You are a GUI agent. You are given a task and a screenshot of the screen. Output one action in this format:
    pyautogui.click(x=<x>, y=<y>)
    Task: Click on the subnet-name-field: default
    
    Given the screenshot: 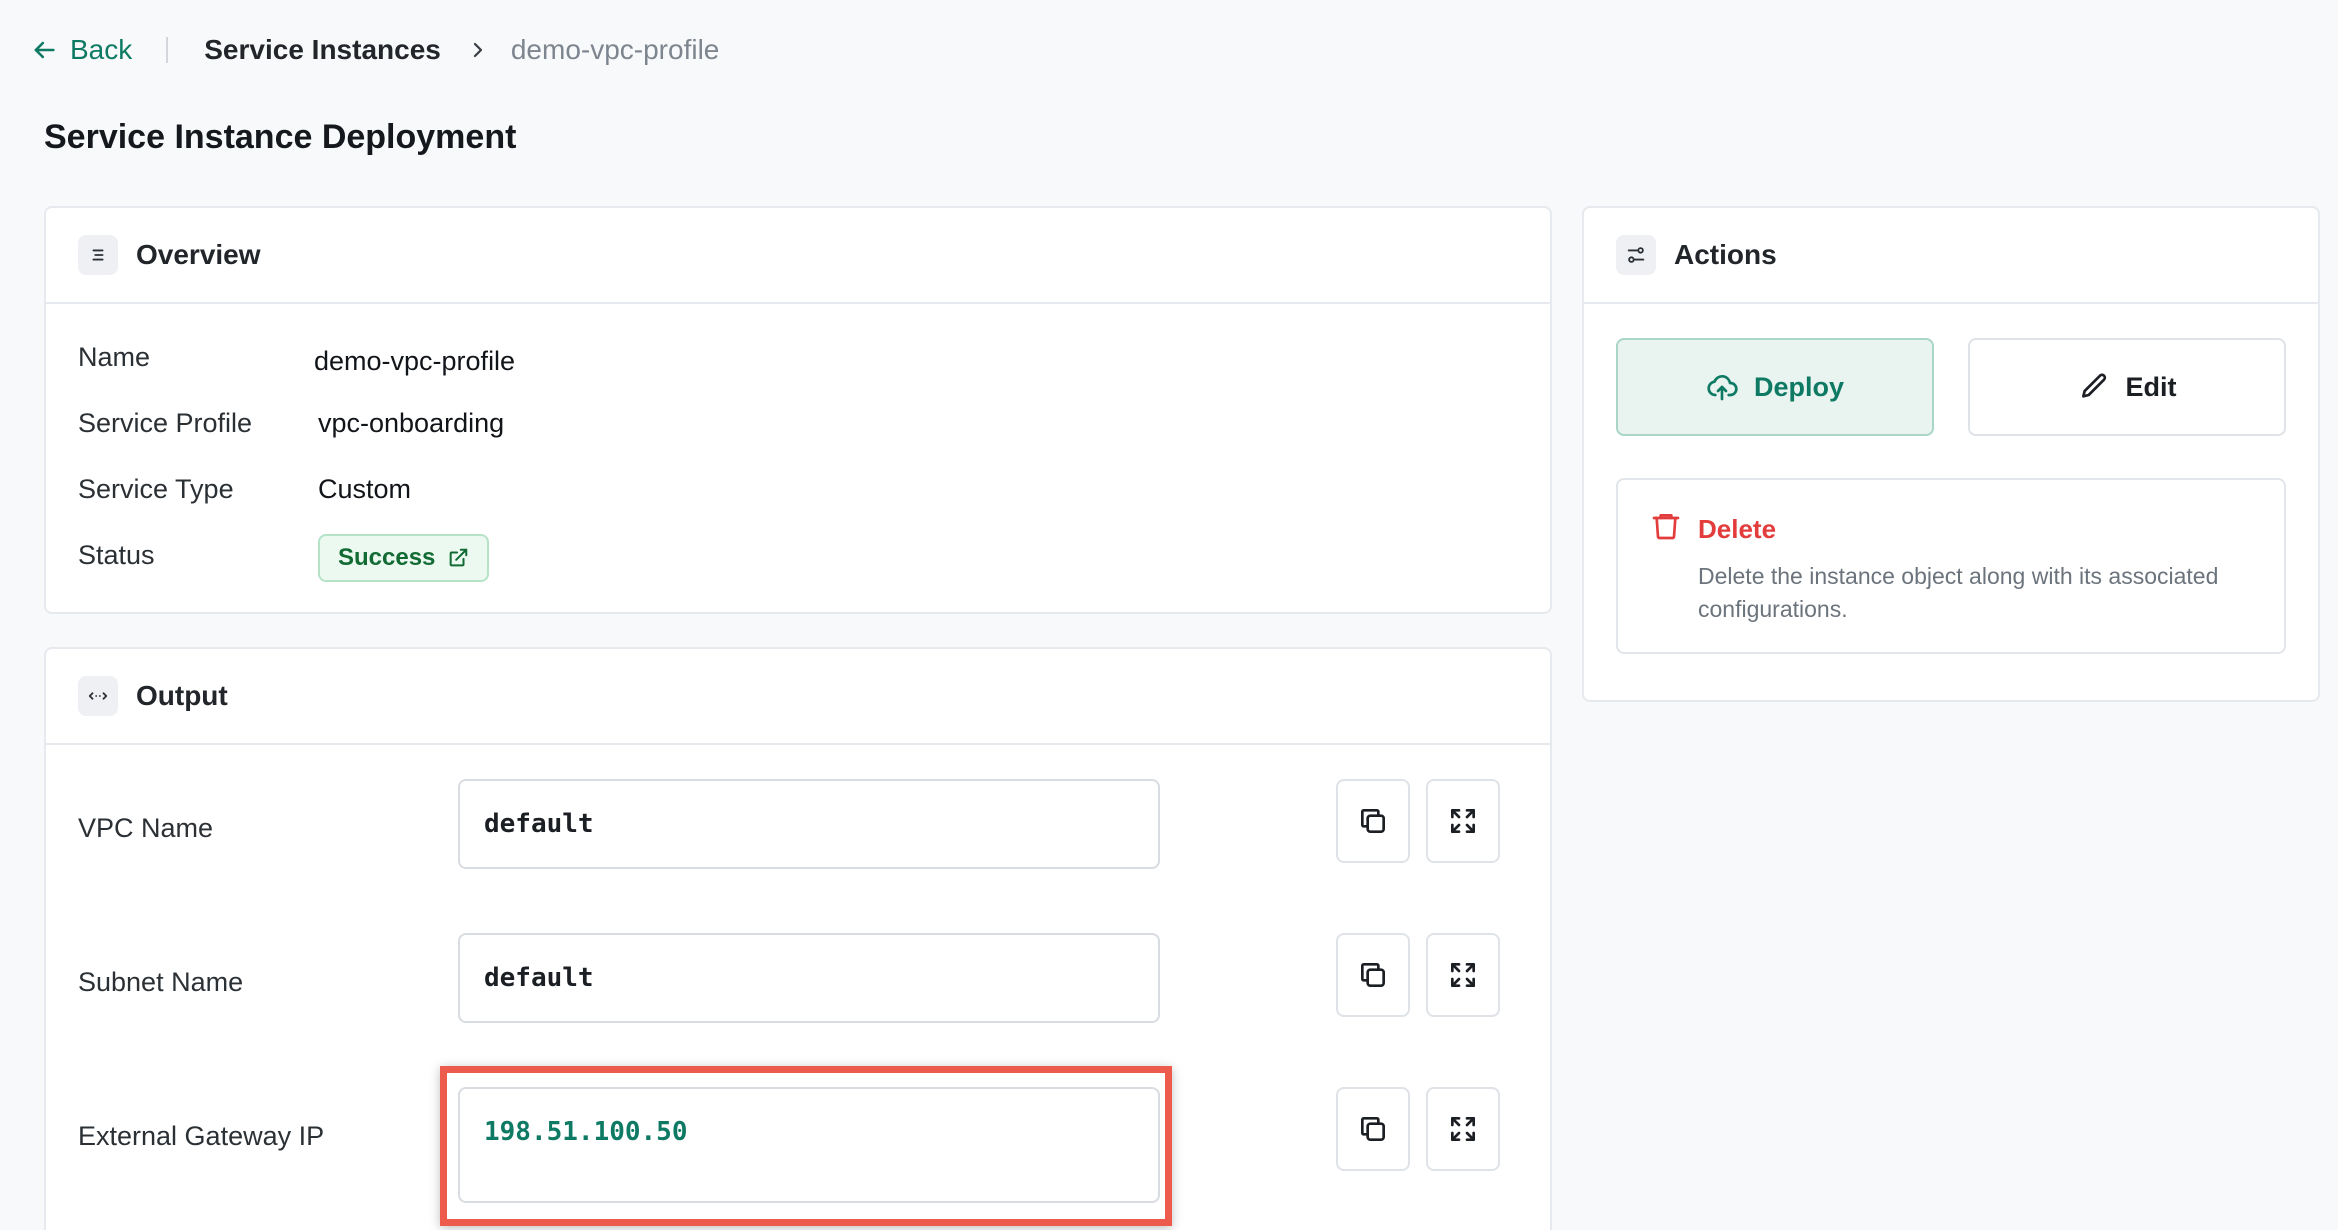 What is the action you would take?
    pyautogui.click(x=809, y=978)
    